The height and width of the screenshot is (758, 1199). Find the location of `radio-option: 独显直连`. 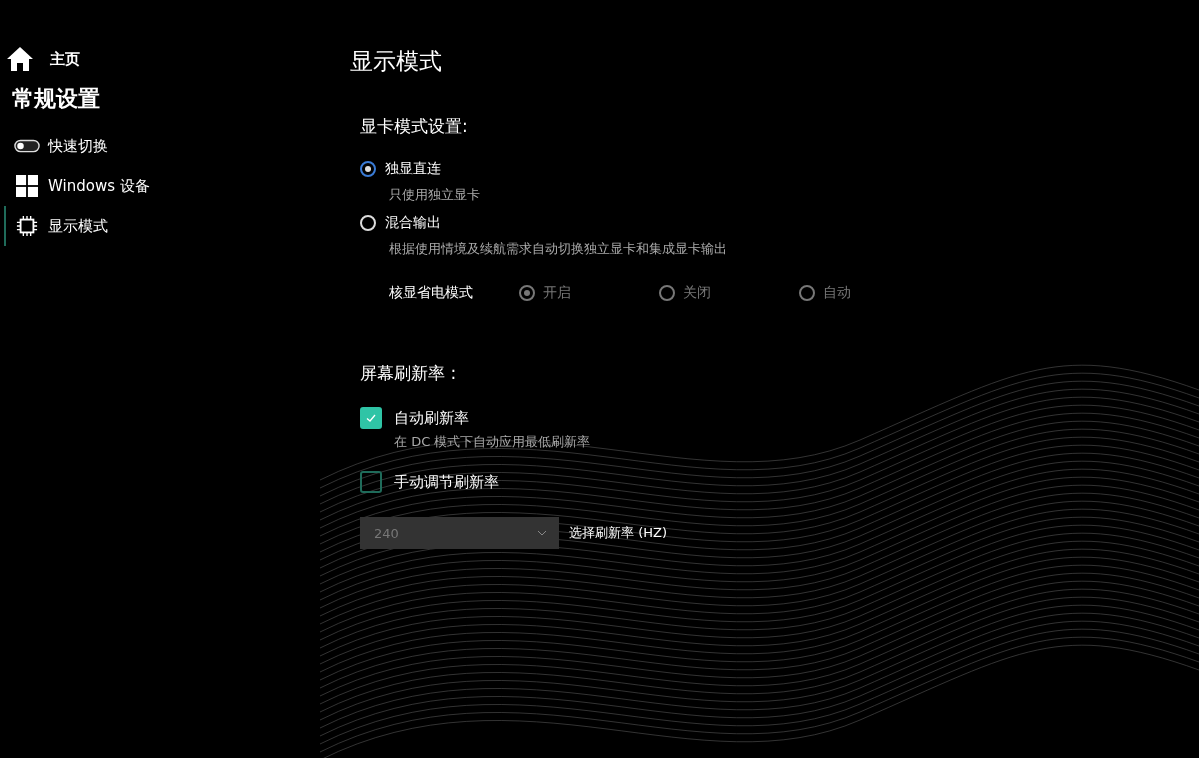

radio-option: 独显直连 is located at coordinates (779, 169).